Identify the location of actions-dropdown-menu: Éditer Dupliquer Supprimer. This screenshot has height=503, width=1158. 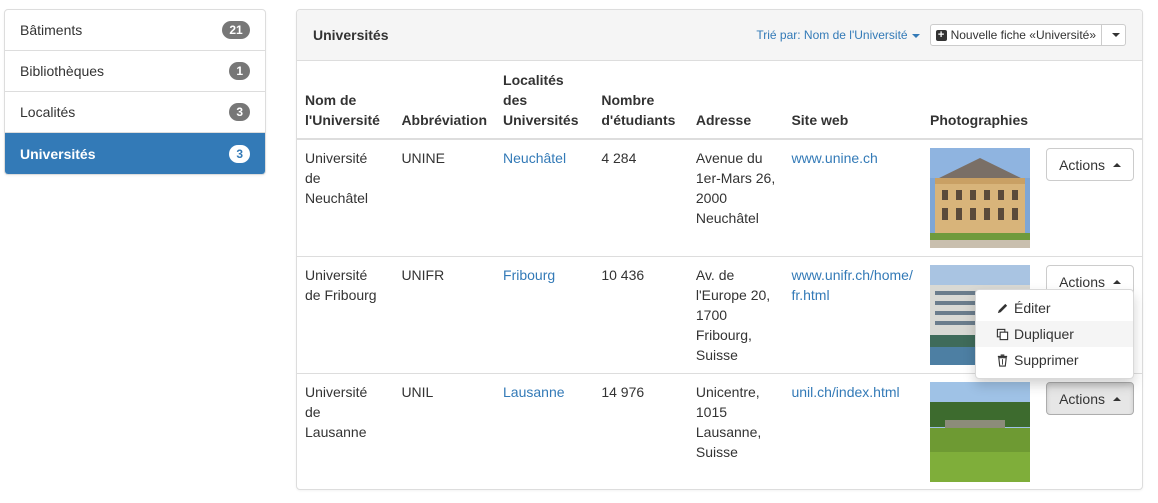
(1054, 334).